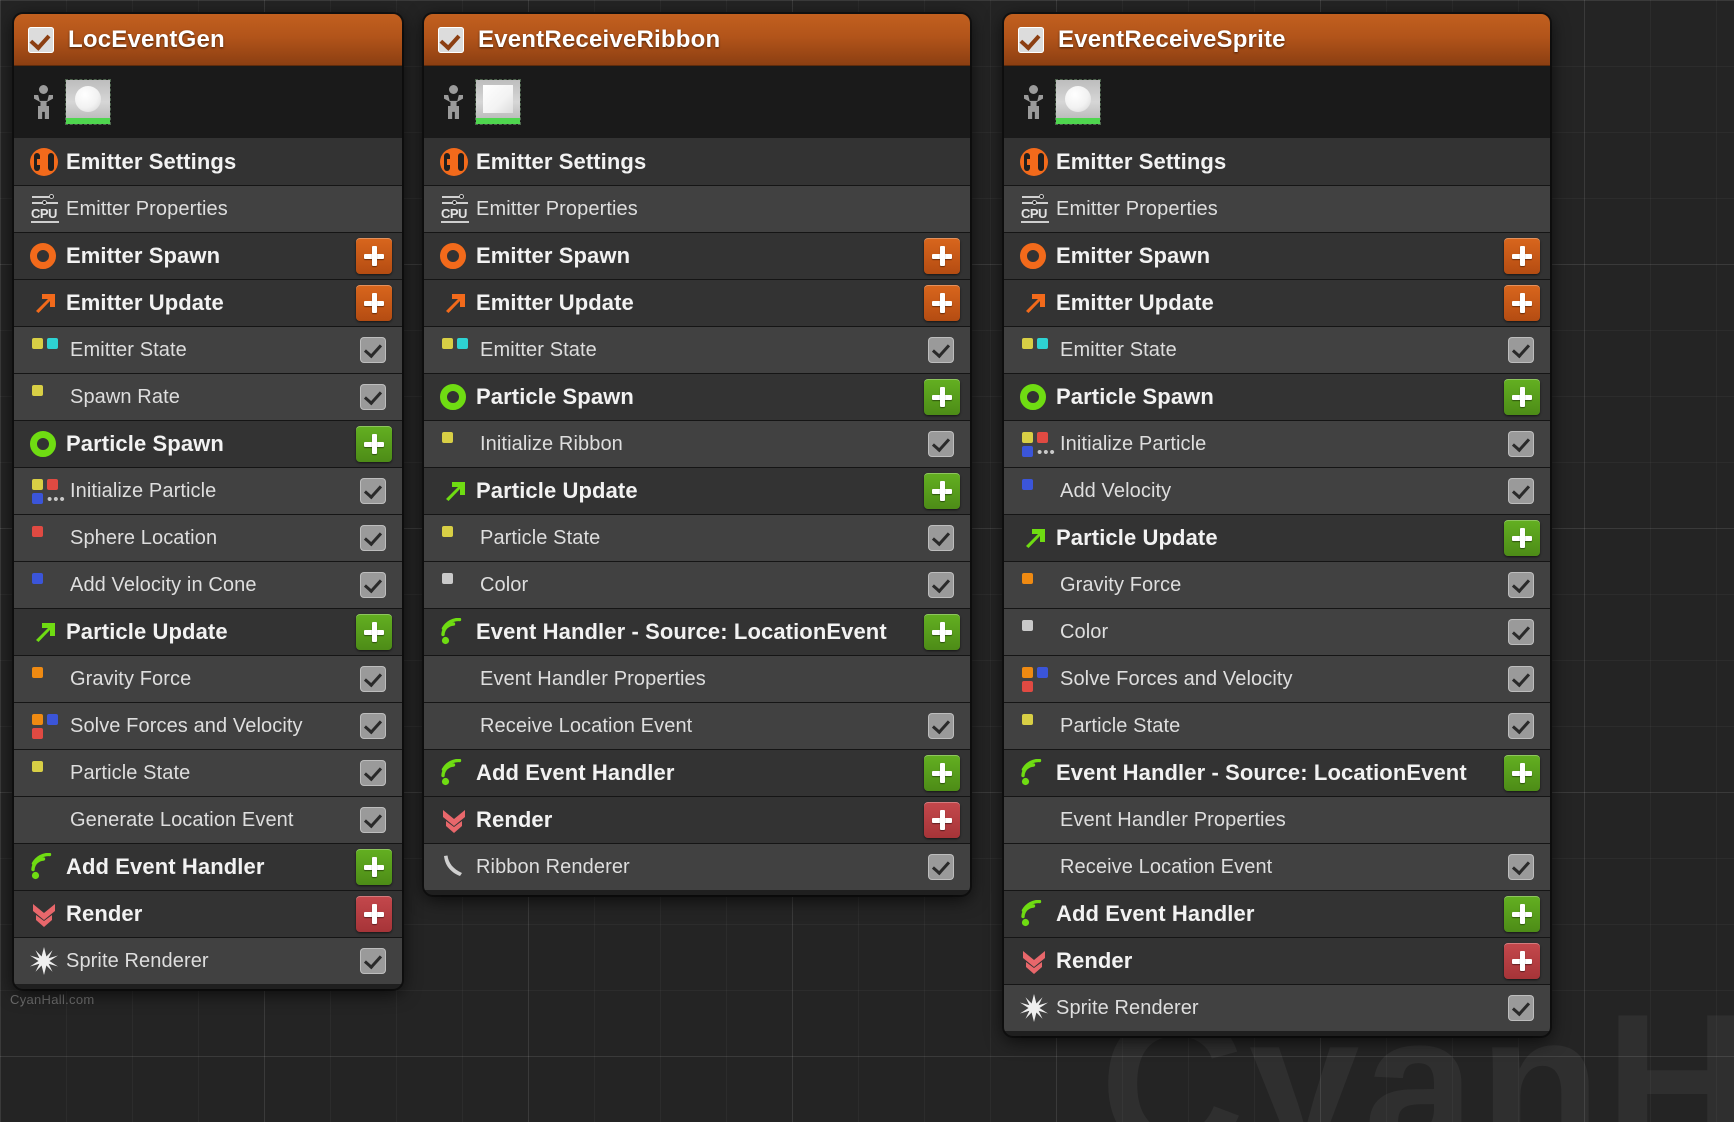 The image size is (1734, 1122). What do you see at coordinates (1277, 40) in the screenshot?
I see `emitter-title-bar: EventReceiveSprite` at bounding box center [1277, 40].